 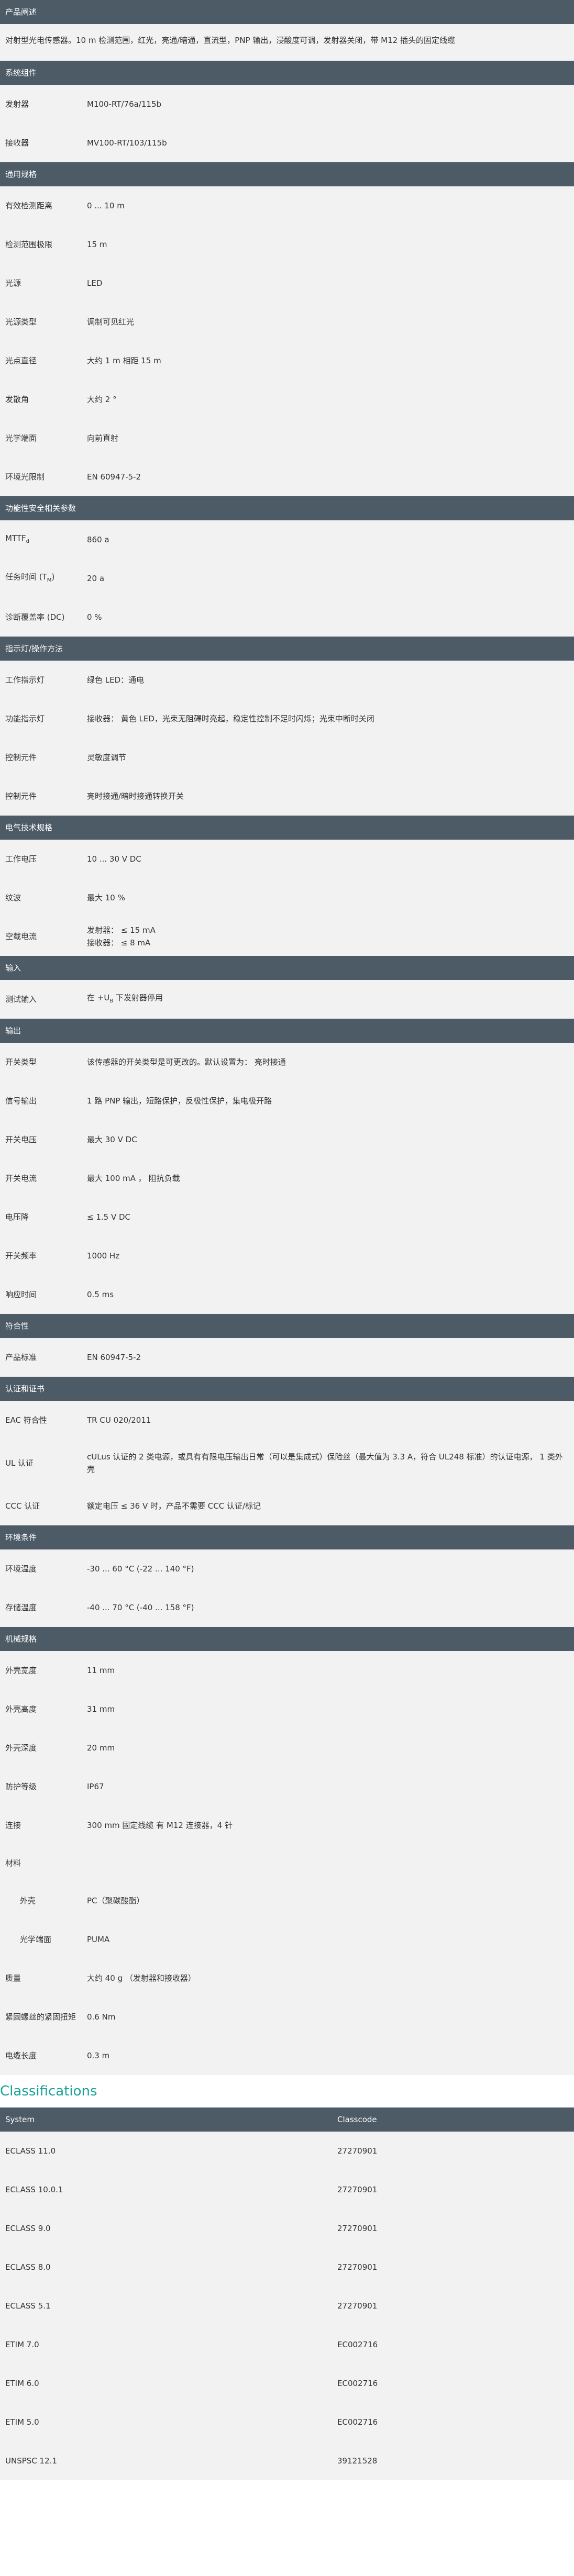 What do you see at coordinates (287, 897) in the screenshot?
I see `spec-row: 纹波 最大 10 %` at bounding box center [287, 897].